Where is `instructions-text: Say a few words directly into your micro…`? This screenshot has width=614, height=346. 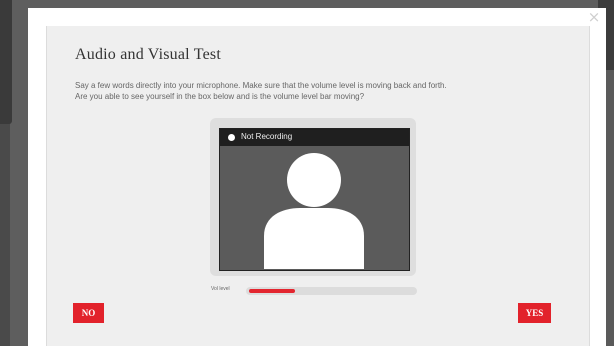 instructions-text: Say a few words directly into your micro… is located at coordinates (325, 91).